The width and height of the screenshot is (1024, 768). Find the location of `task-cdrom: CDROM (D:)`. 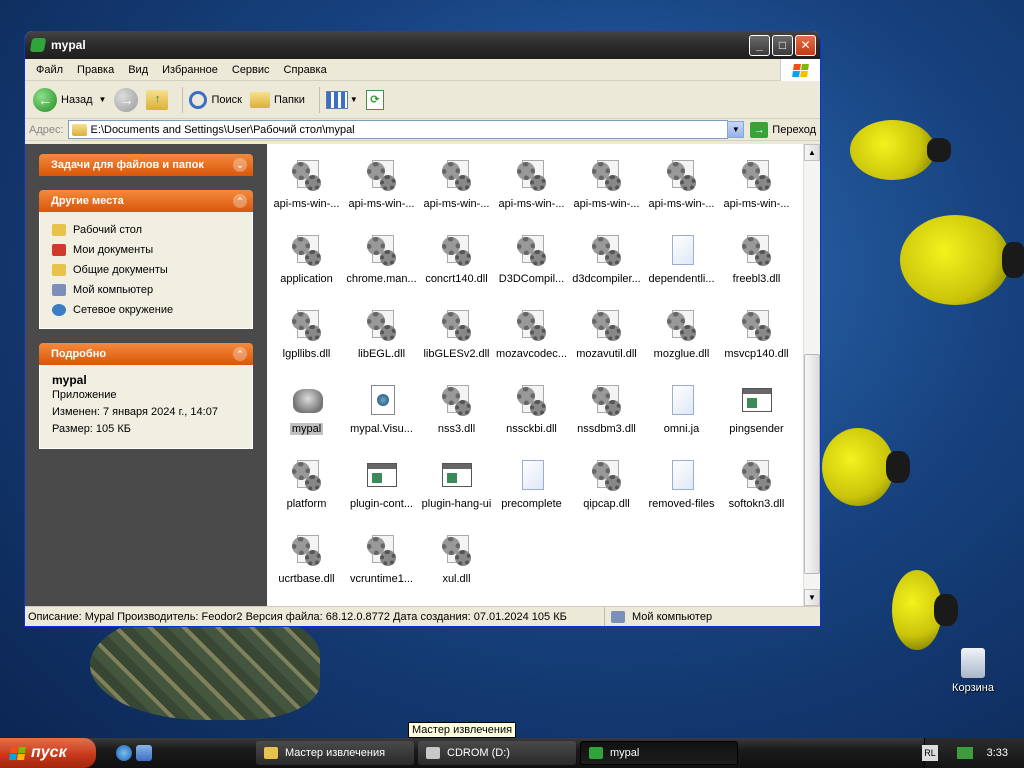

task-cdrom: CDROM (D:) is located at coordinates (497, 753).